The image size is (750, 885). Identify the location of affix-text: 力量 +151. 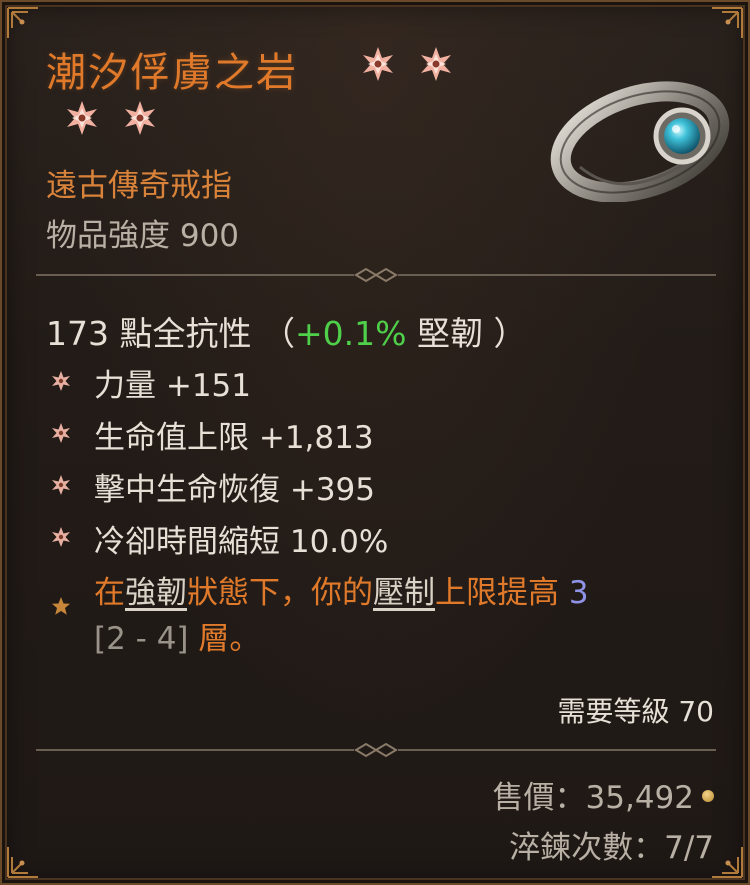
(172, 386).